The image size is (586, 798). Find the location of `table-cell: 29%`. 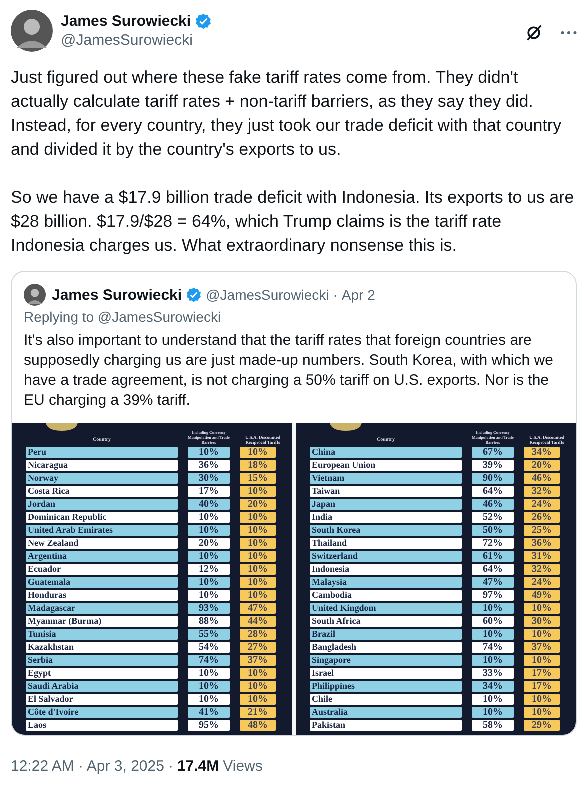

table-cell: 29% is located at coordinates (542, 725).